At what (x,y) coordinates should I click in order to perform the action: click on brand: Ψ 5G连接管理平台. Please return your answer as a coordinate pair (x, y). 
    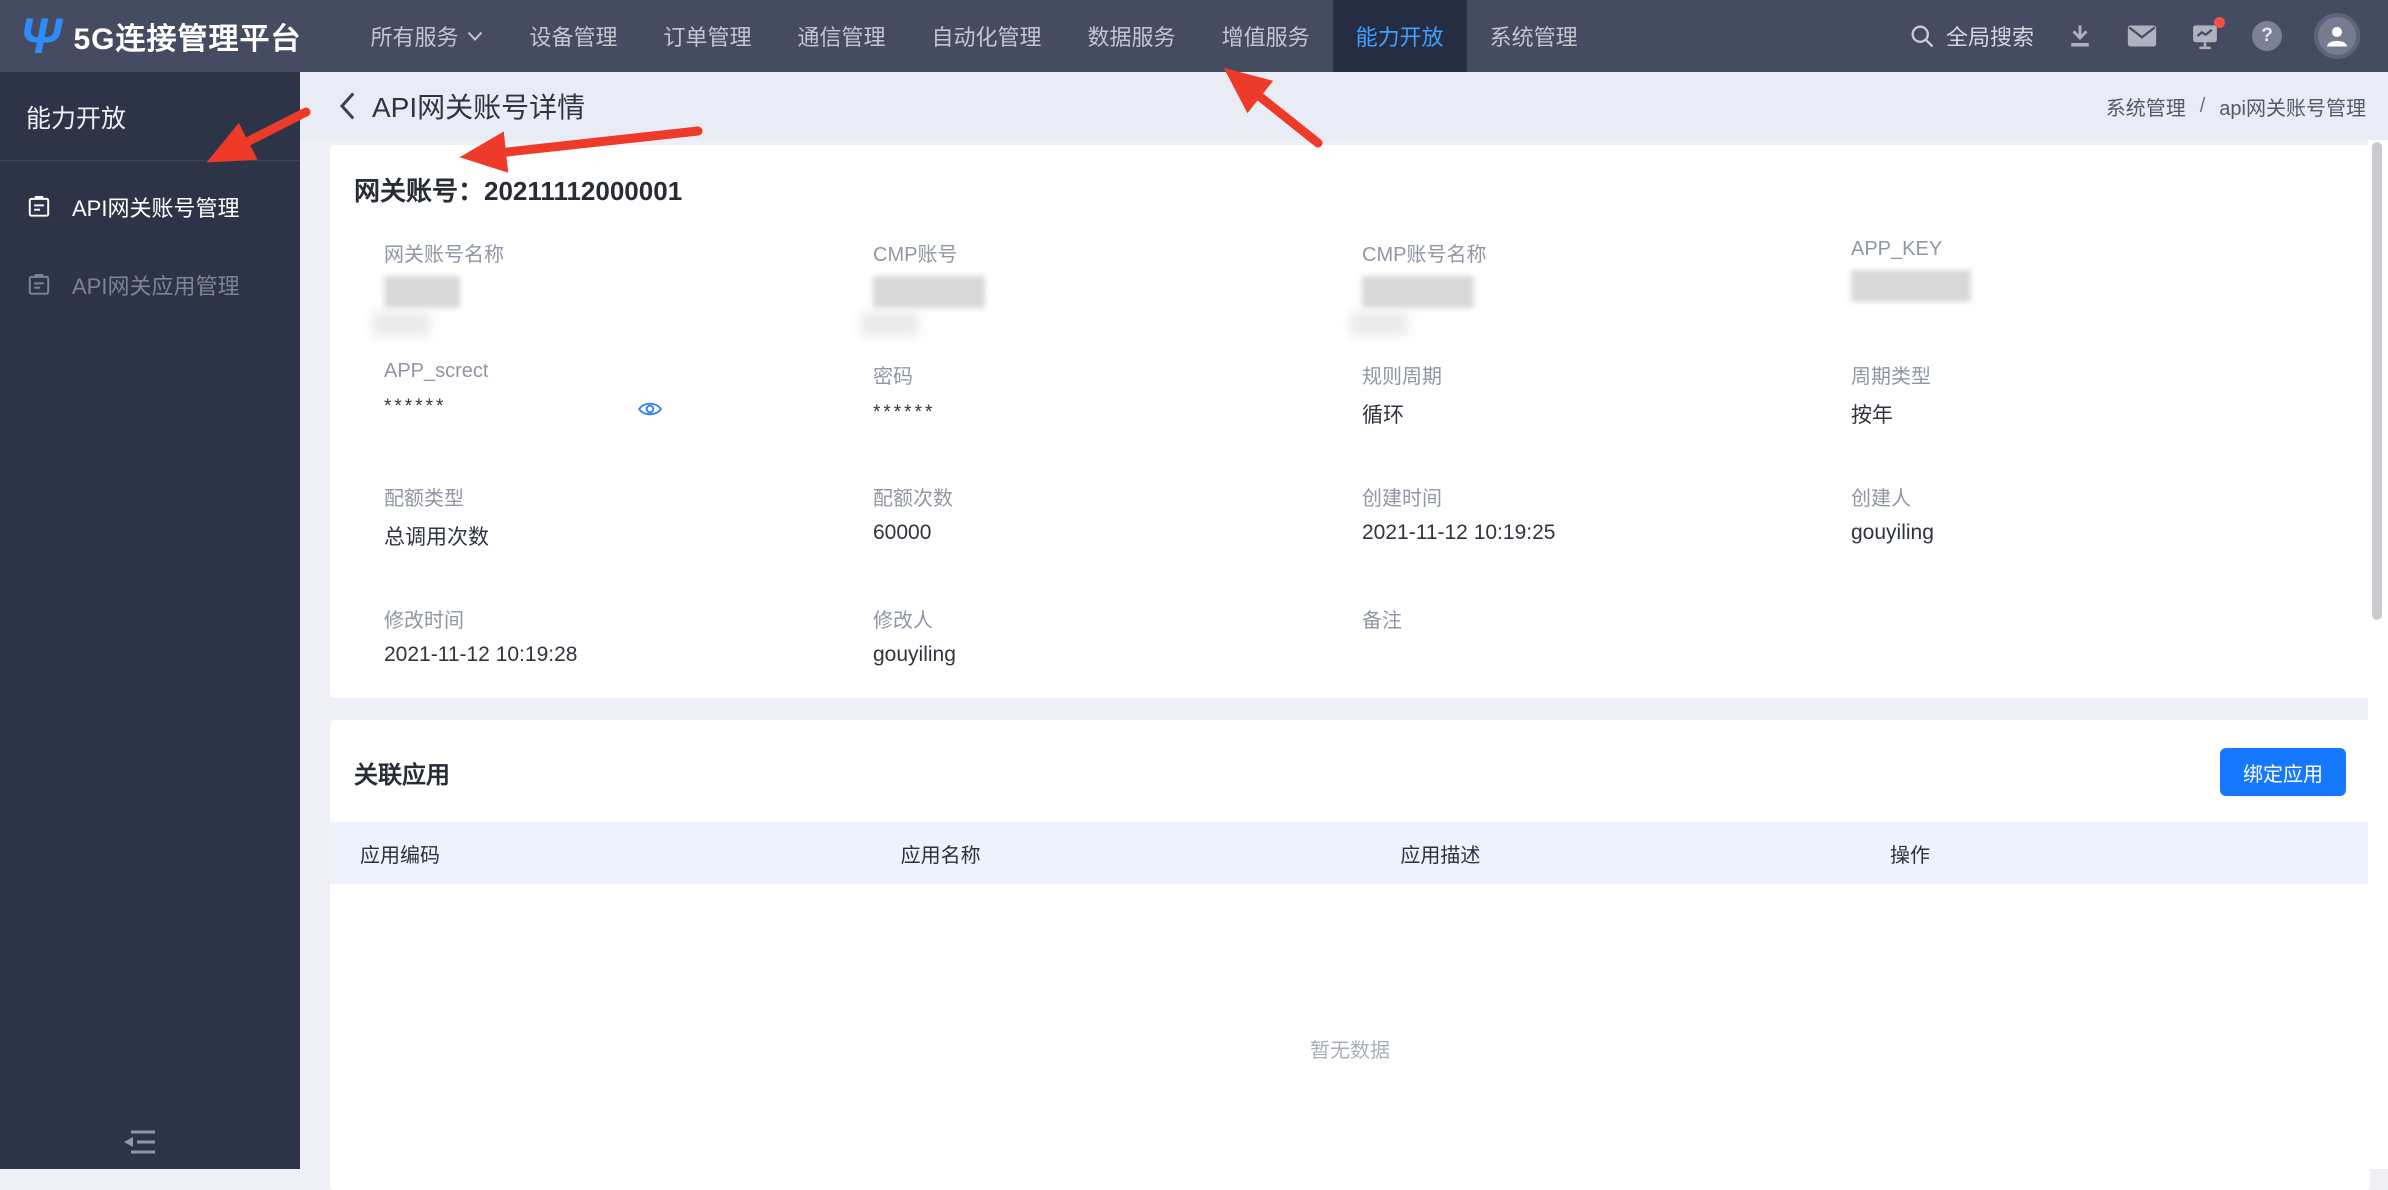
    Looking at the image, I should click on (150, 36).